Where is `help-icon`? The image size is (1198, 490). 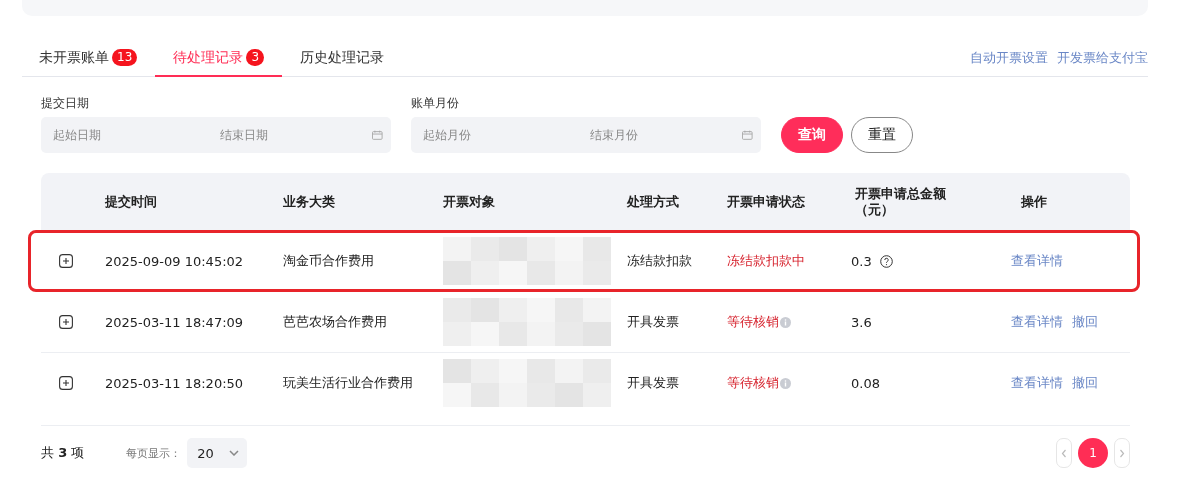 help-icon is located at coordinates (886, 261).